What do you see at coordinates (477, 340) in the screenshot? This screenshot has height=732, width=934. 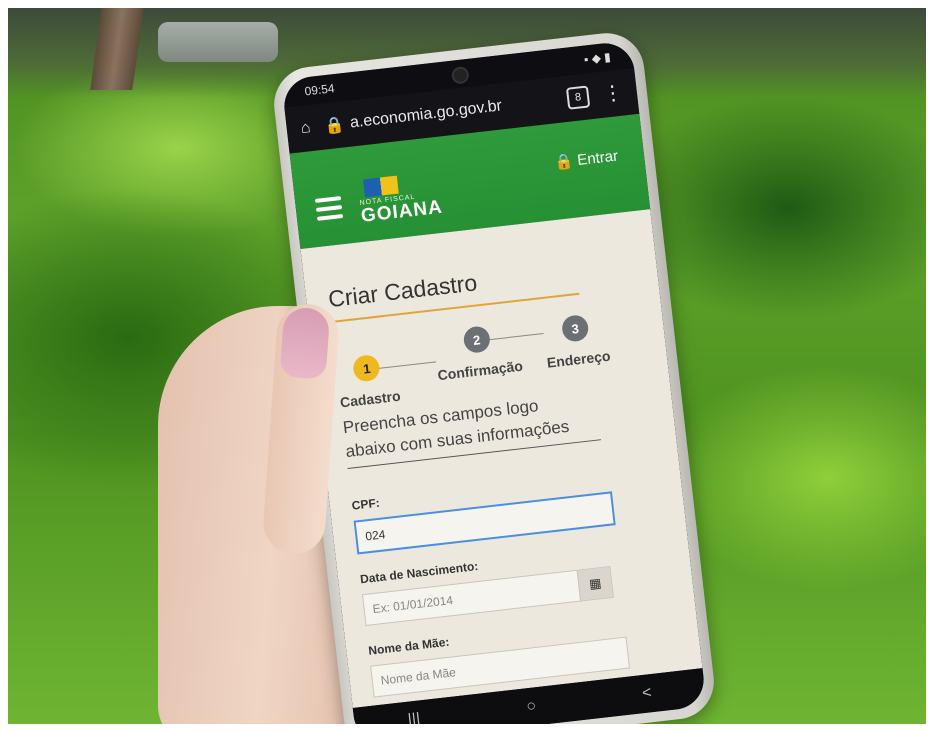 I see `step-2-number: 2` at bounding box center [477, 340].